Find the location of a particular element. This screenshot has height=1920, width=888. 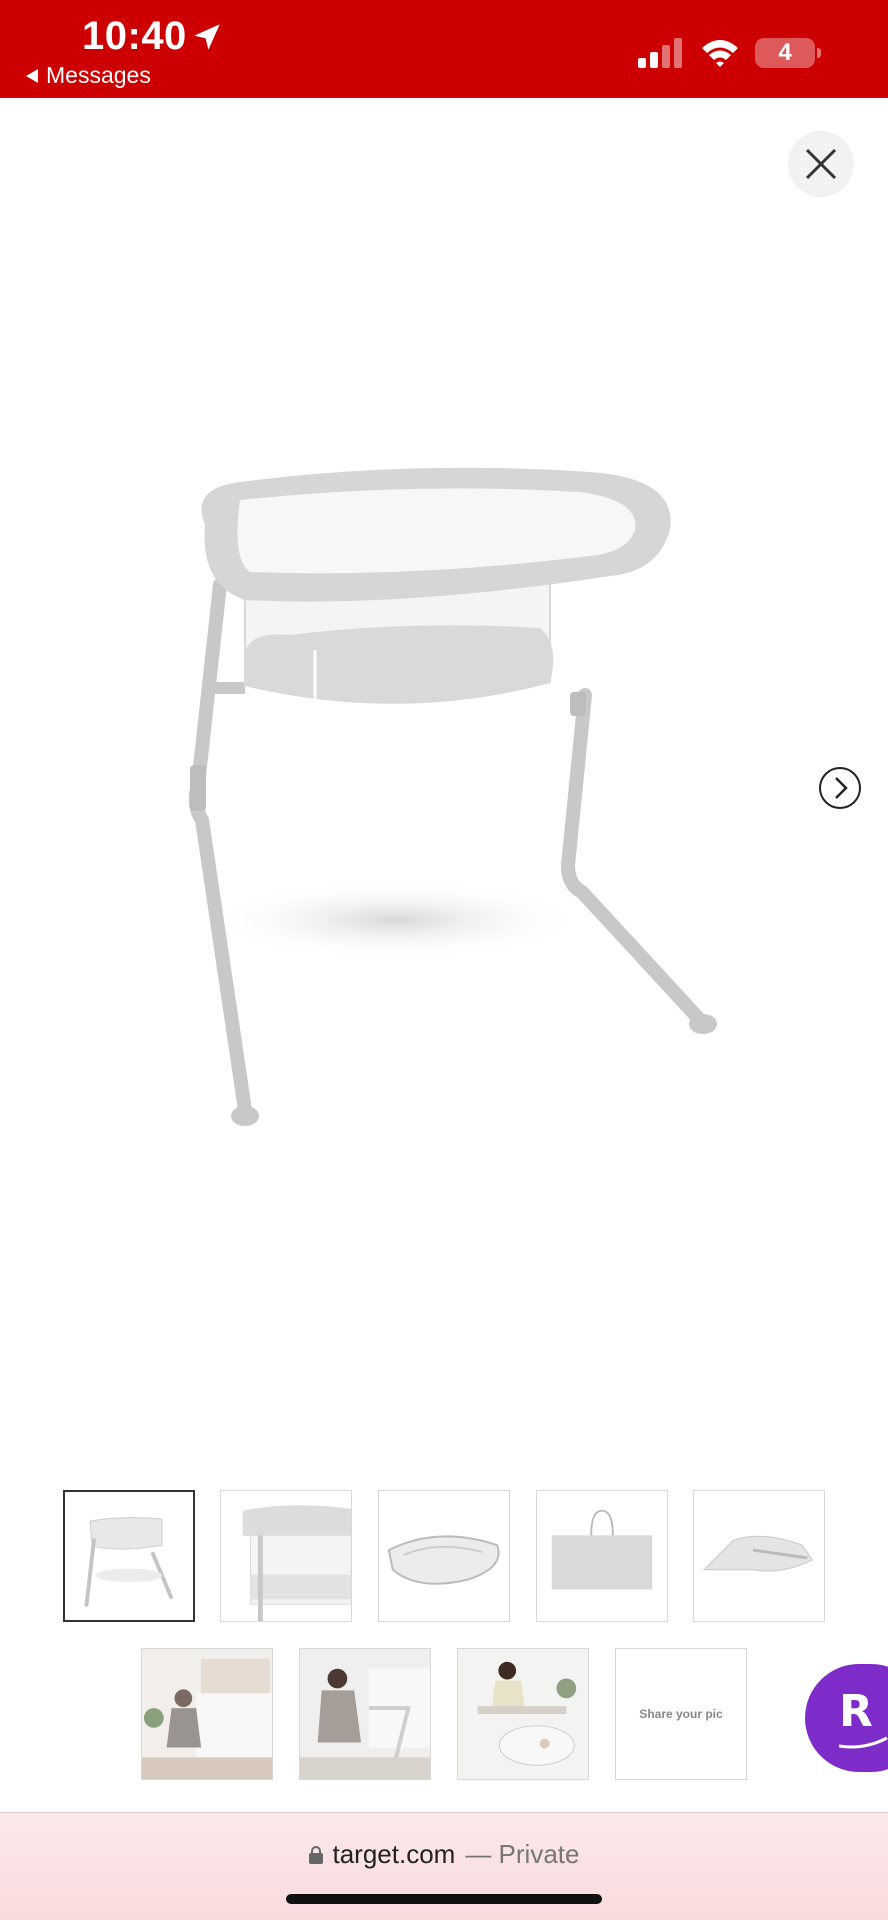

battery-cap is located at coordinates (819, 53).